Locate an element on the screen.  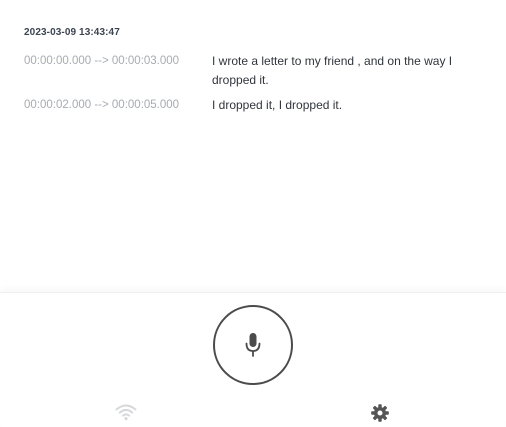
segment-timestamp: 00:00:00.000 --> 00:00:03.000 is located at coordinates (102, 61).